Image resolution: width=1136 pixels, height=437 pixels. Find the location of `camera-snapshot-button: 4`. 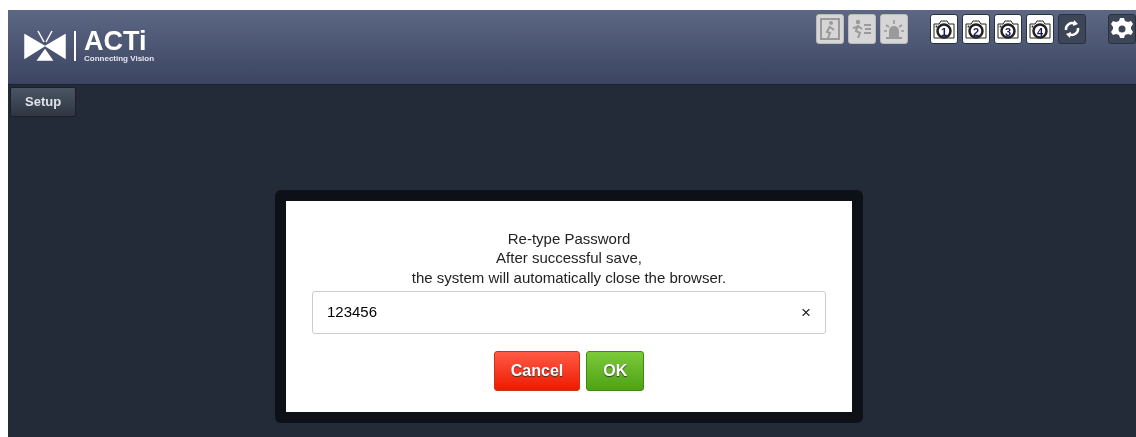

camera-snapshot-button: 4 is located at coordinates (1040, 29).